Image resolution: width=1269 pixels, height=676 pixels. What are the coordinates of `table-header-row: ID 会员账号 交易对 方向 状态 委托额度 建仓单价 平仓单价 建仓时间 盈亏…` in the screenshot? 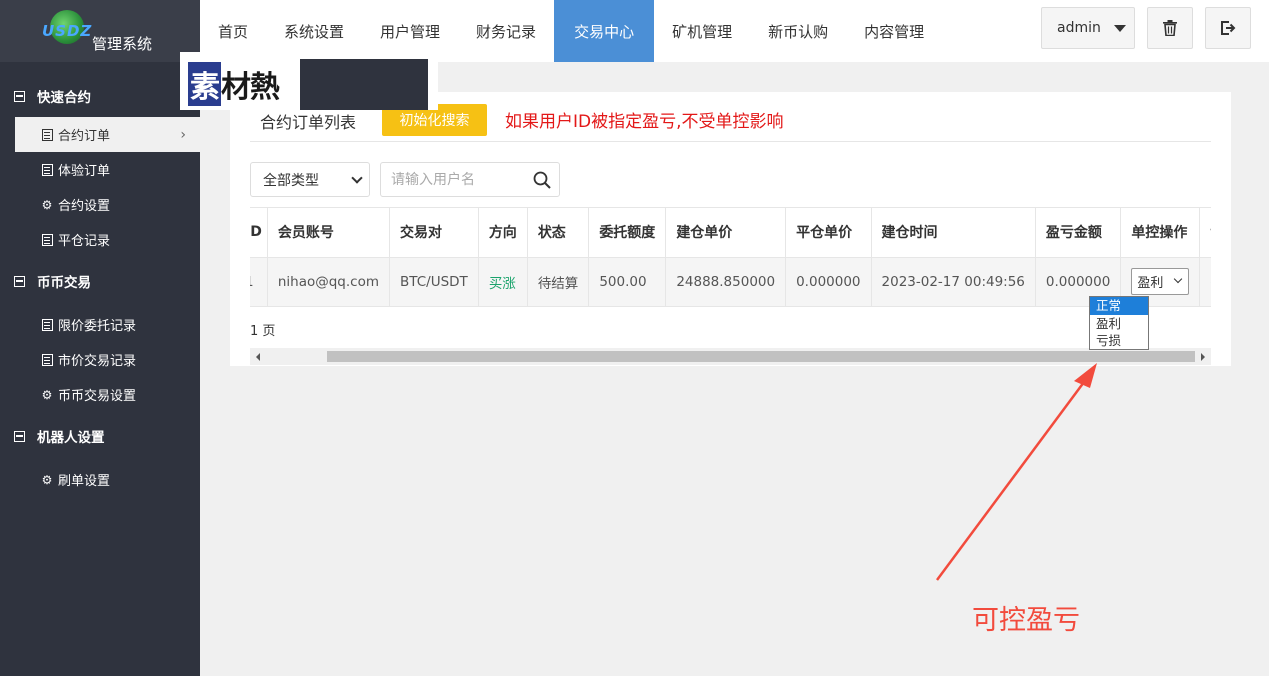 It's located at (730, 232).